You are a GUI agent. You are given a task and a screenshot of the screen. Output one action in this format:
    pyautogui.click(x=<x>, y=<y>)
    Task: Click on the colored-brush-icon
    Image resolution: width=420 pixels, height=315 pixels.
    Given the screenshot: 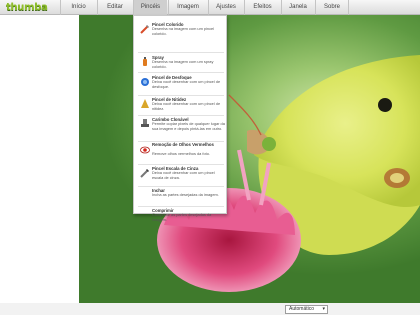 What is the action you would take?
    pyautogui.click(x=144, y=29)
    